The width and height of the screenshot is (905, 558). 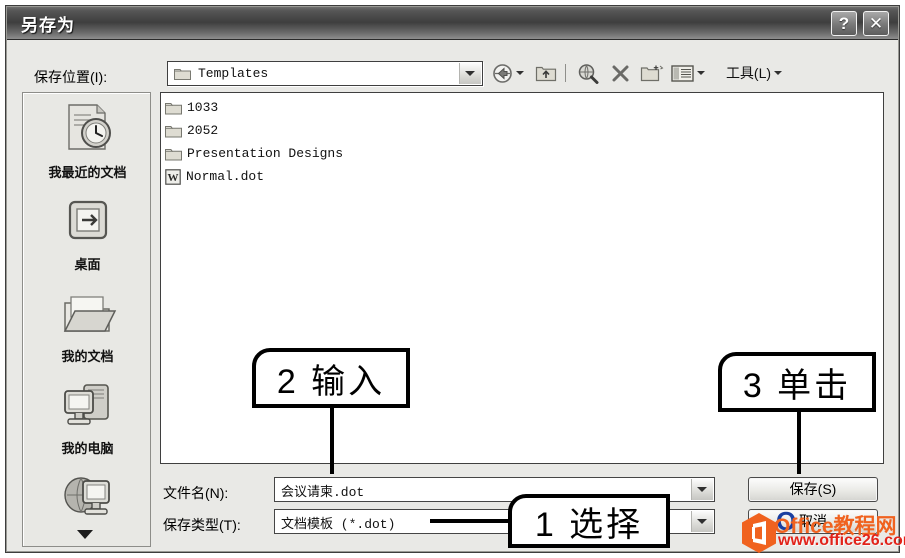 I want to click on up-one-level-icon, so click(x=546, y=74).